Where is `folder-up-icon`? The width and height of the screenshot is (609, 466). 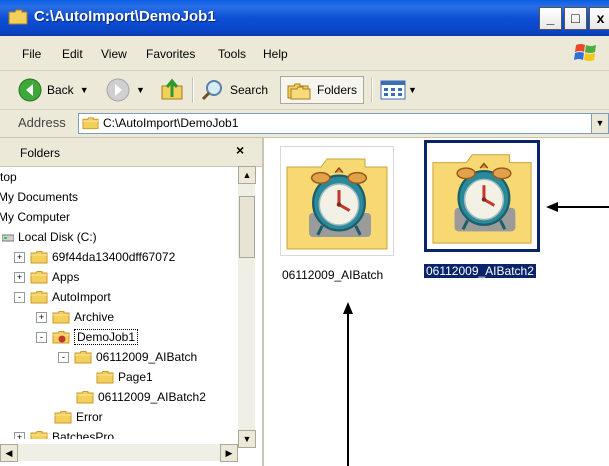 folder-up-icon is located at coordinates (172, 89).